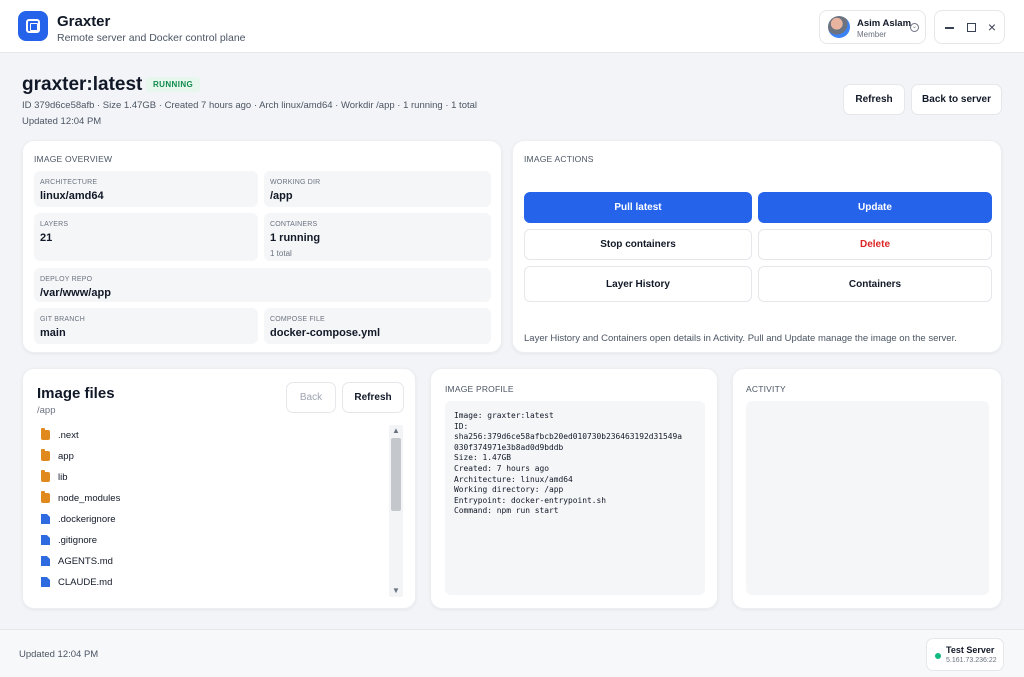 Image resolution: width=1024 pixels, height=677 pixels. I want to click on back-button: Back, so click(311, 397).